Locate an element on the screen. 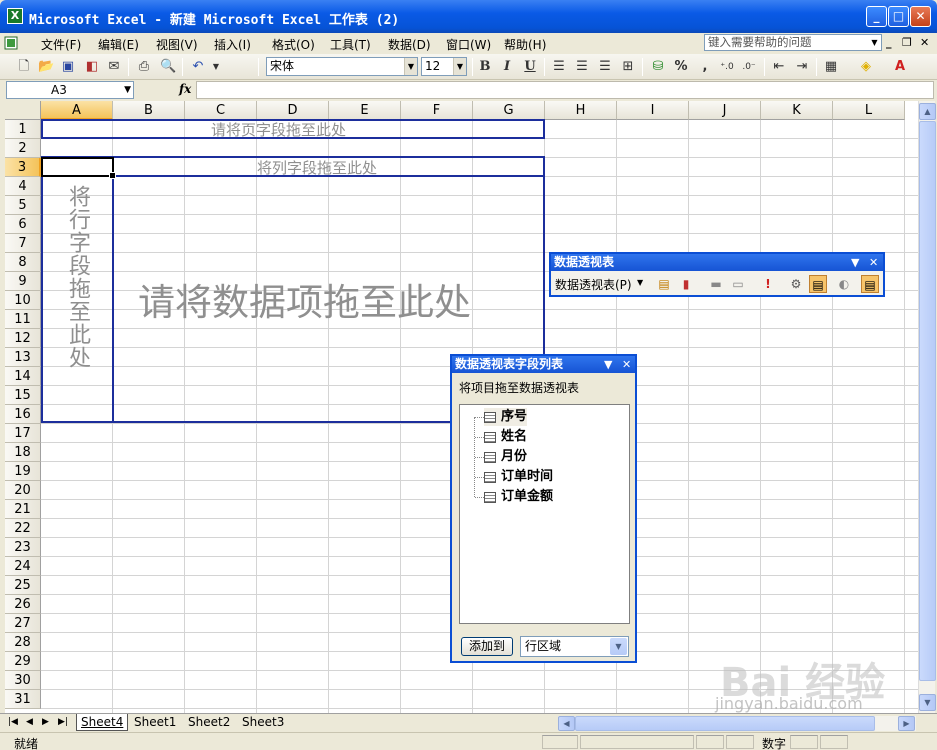 The height and width of the screenshot is (750, 937). formula-input is located at coordinates (565, 90).